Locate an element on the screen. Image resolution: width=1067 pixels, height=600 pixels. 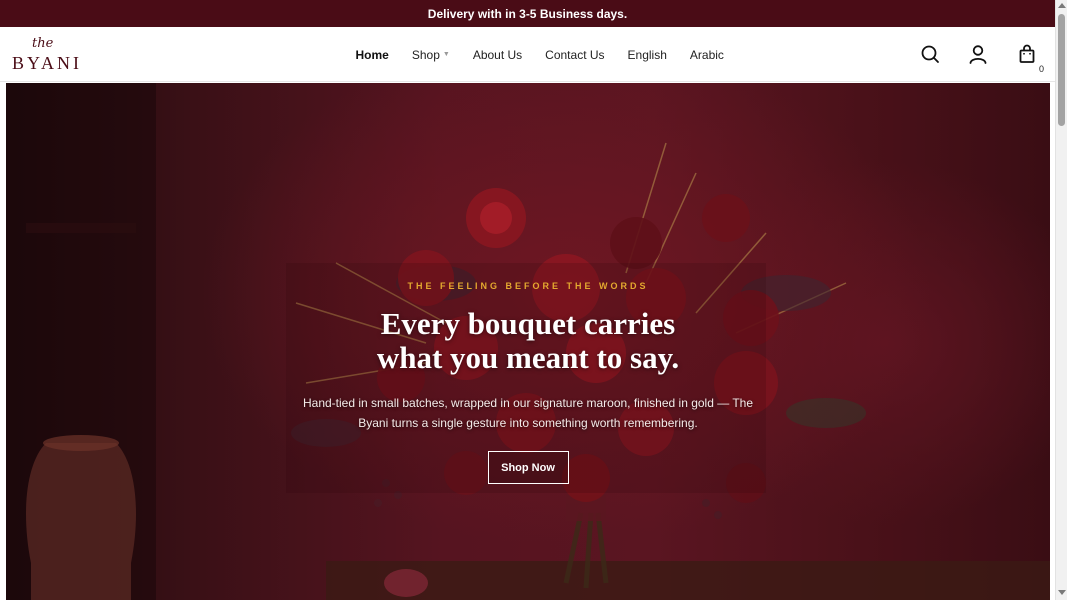
scroll-down-arrow-icon is located at coordinates (1062, 592).